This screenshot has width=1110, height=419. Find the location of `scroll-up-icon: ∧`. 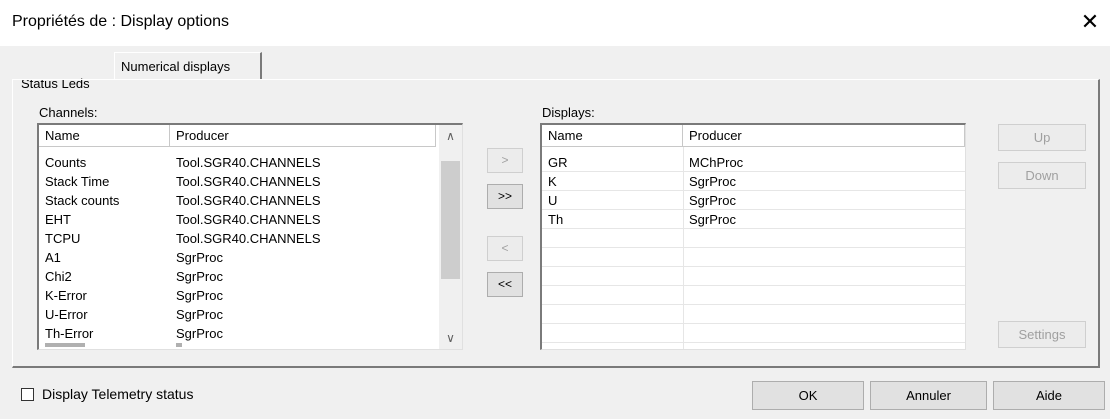

scroll-up-icon: ∧ is located at coordinates (450, 136).